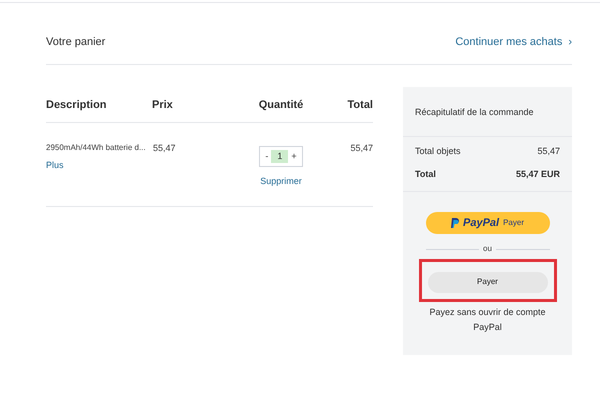 The image size is (600, 400). What do you see at coordinates (487, 320) in the screenshot?
I see `pay-note: Payez sans ouvrir de compte PayPal` at bounding box center [487, 320].